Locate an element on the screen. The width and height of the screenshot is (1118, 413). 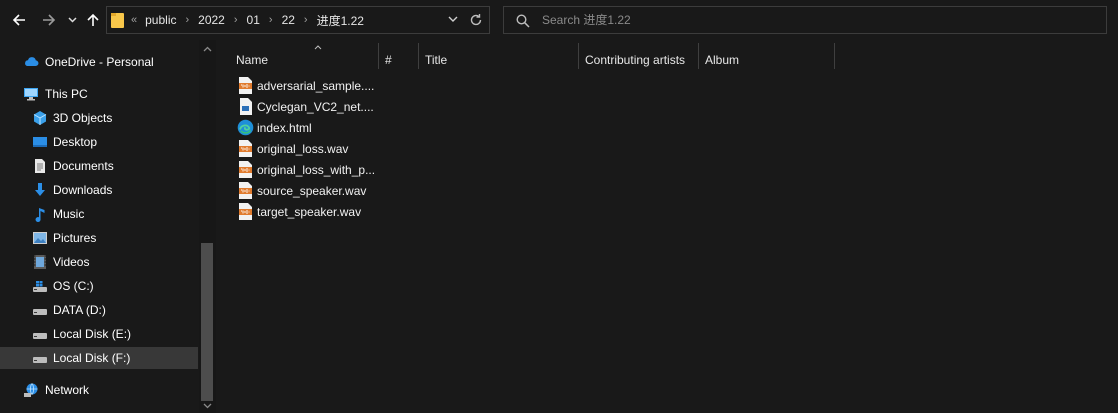
sidebar-item-label: OS (C:) is located at coordinates (73, 286).